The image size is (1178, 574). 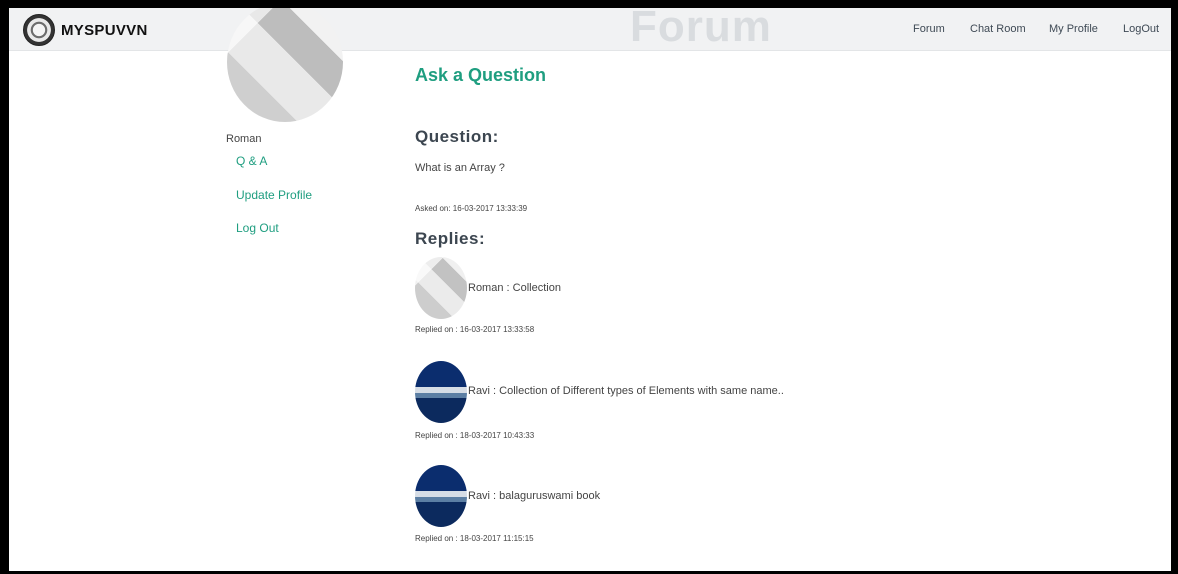 What do you see at coordinates (457, 136) in the screenshot?
I see `question-heading: Question:` at bounding box center [457, 136].